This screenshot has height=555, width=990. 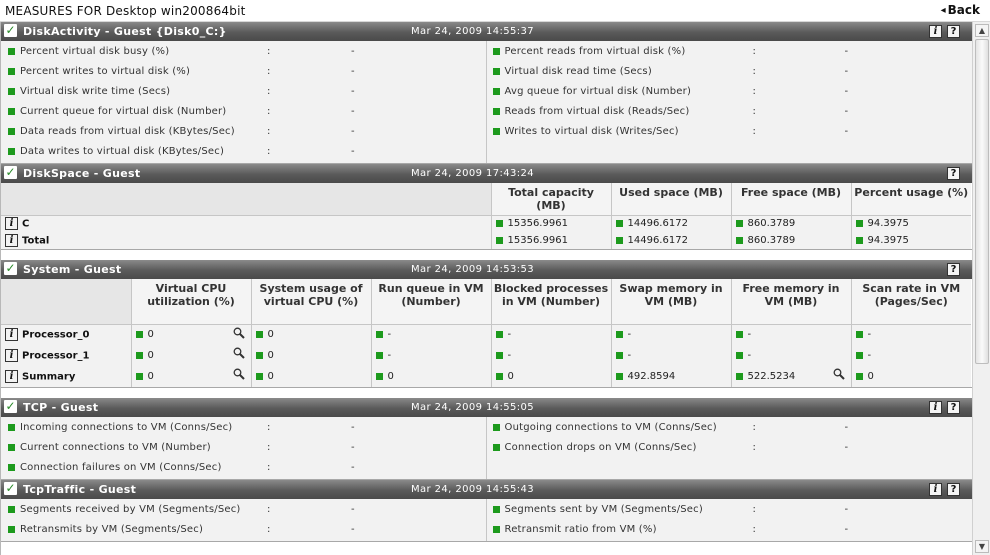 I want to click on cell-value: 94.3975, so click(x=888, y=240).